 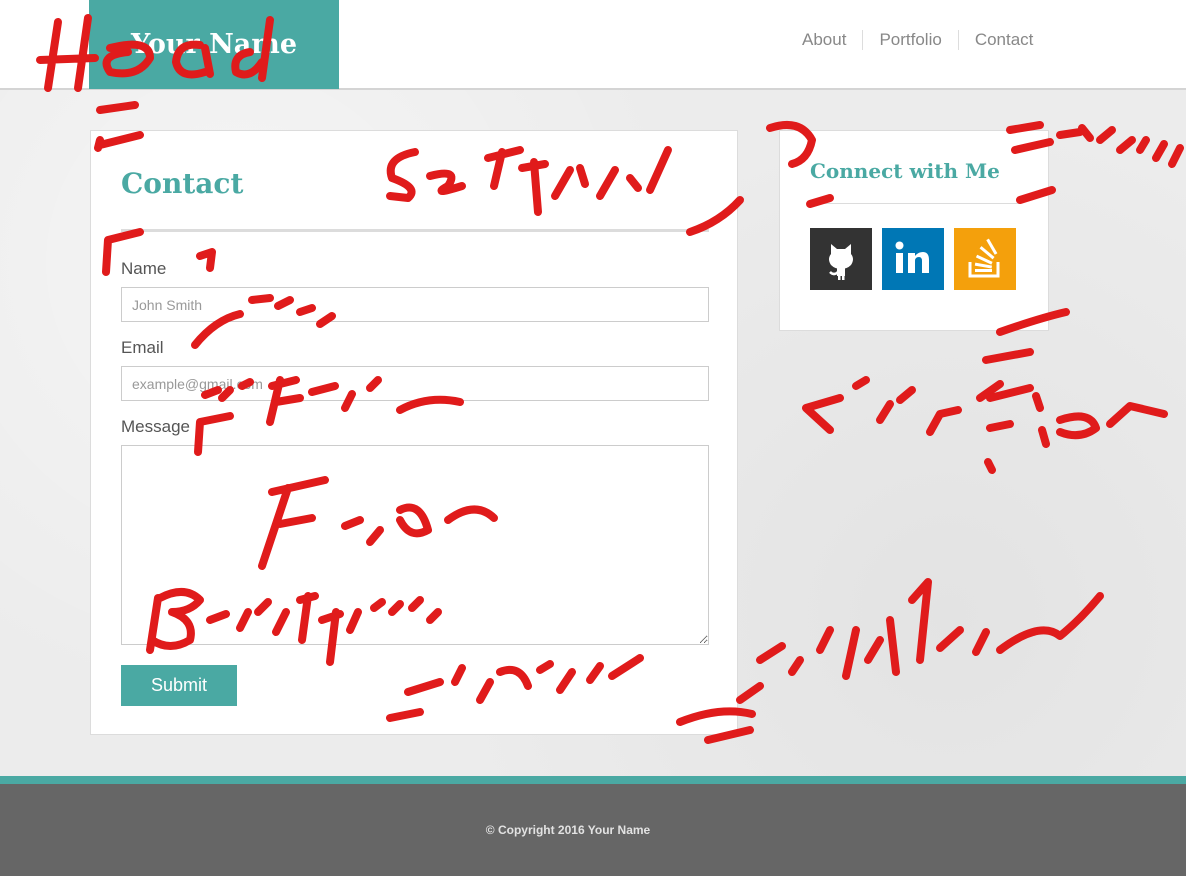 I want to click on github-icon, so click(x=841, y=259).